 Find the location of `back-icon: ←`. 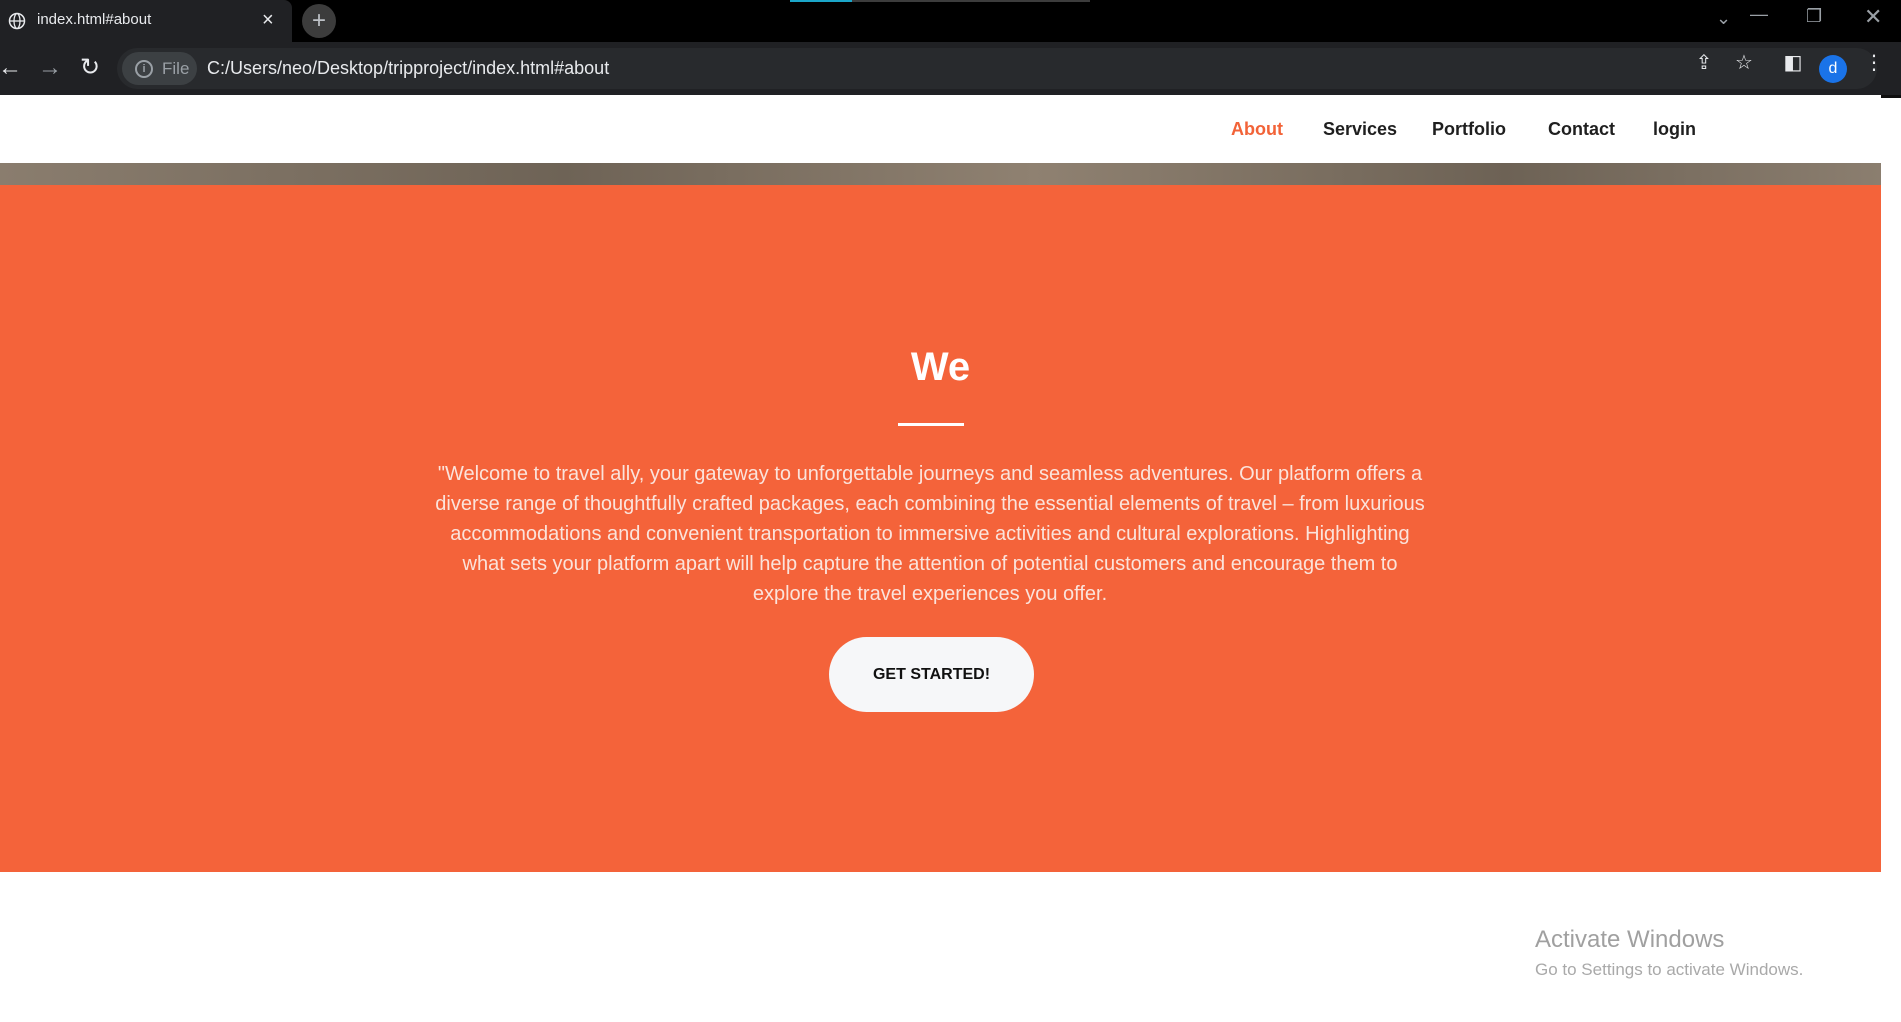

back-icon: ← is located at coordinates (13, 68).